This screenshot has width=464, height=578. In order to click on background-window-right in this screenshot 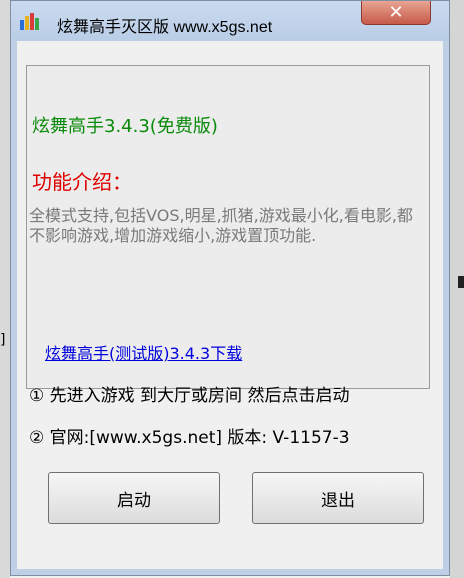, I will do `click(457, 289)`.